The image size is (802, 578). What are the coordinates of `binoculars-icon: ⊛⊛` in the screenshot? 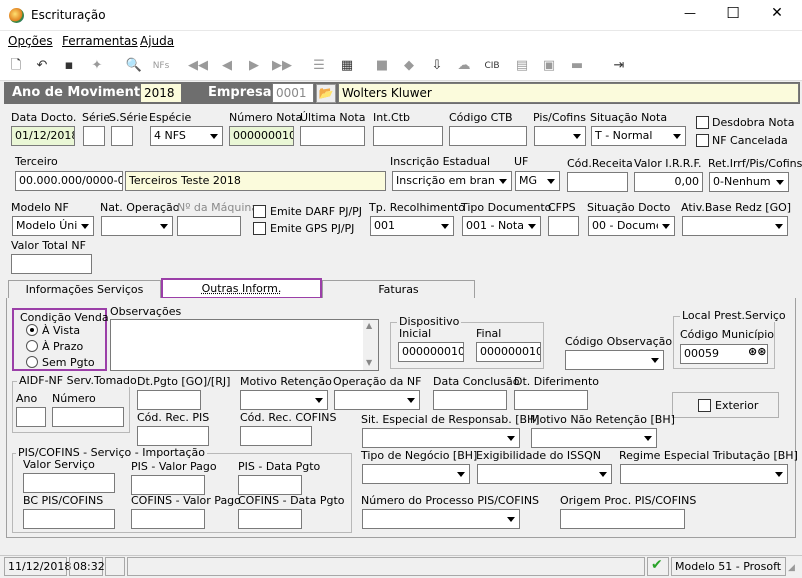 It's located at (757, 351).